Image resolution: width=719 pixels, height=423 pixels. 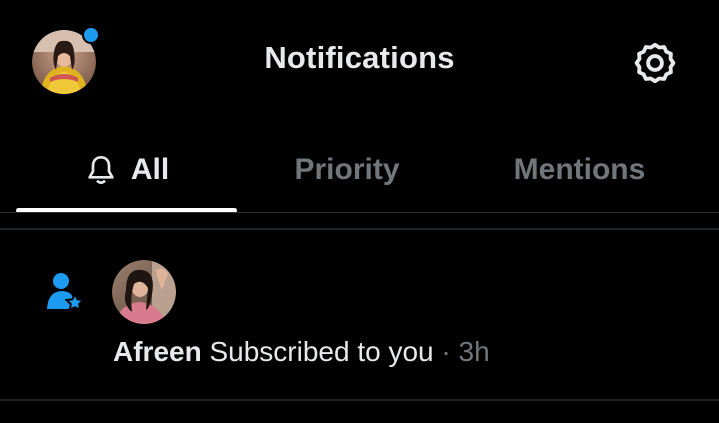 What do you see at coordinates (655, 63) in the screenshot?
I see `gear-icon` at bounding box center [655, 63].